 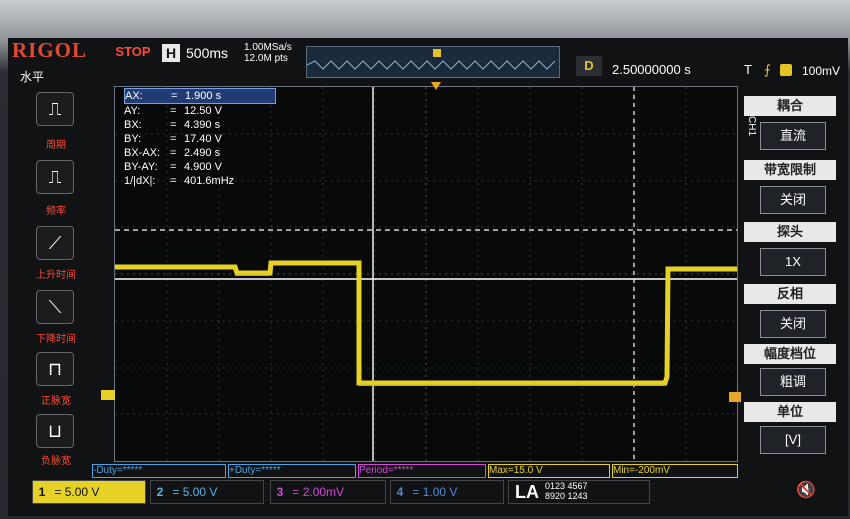 I want to click on positive-width-button: ⊓, so click(x=55, y=369).